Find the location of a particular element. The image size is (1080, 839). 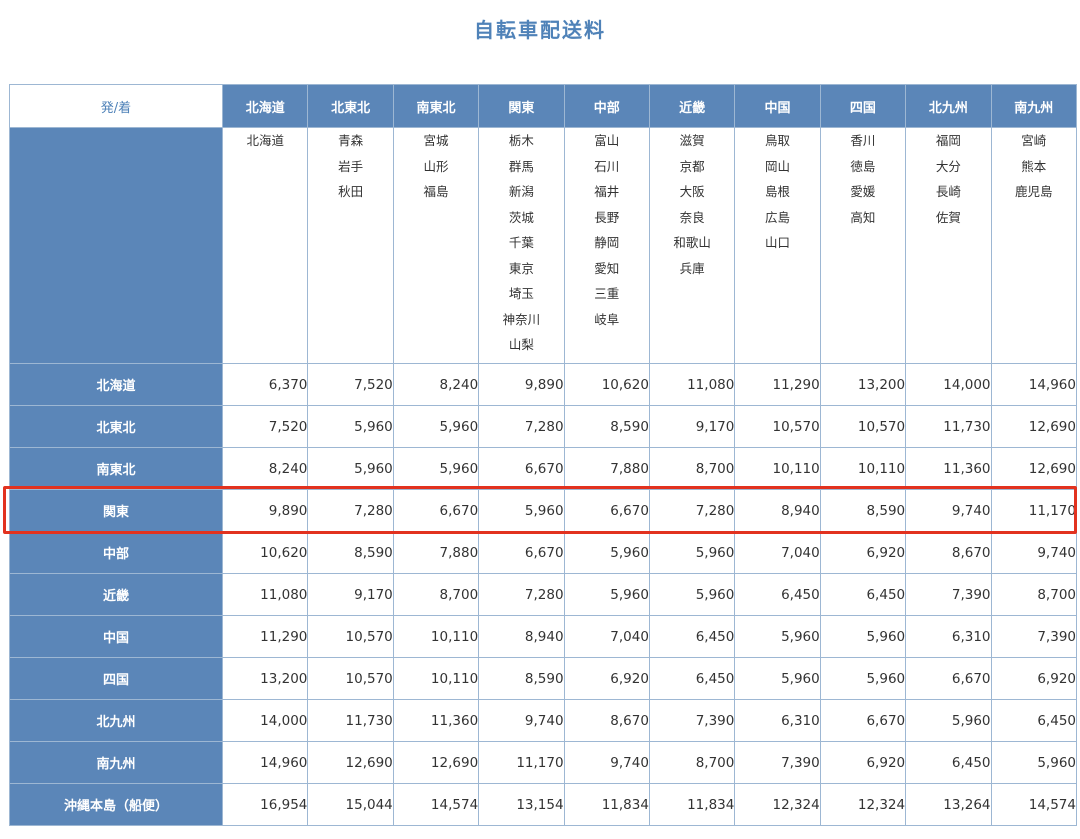

prefecture-name: 滋賀 is located at coordinates (692, 140).